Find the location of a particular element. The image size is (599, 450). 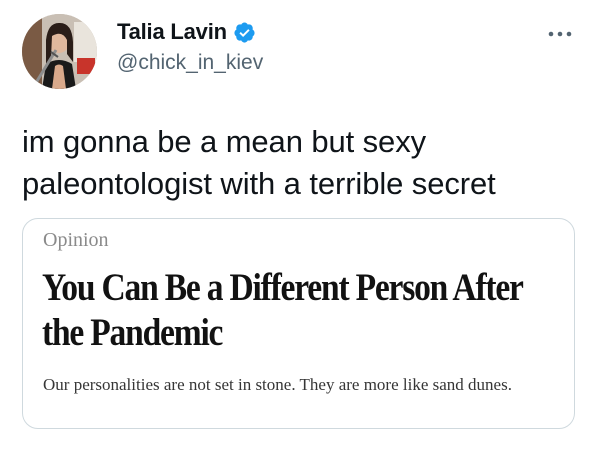

profile-photo-icon is located at coordinates (59, 51).